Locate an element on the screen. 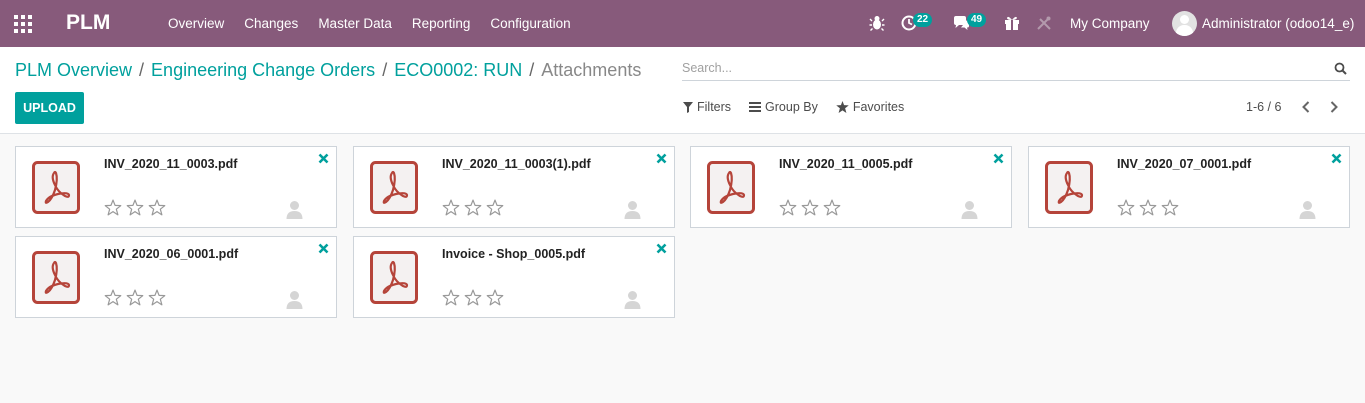 This screenshot has width=1365, height=403. attachment-name: INV_2020_07_0001.pdf is located at coordinates (1184, 164).